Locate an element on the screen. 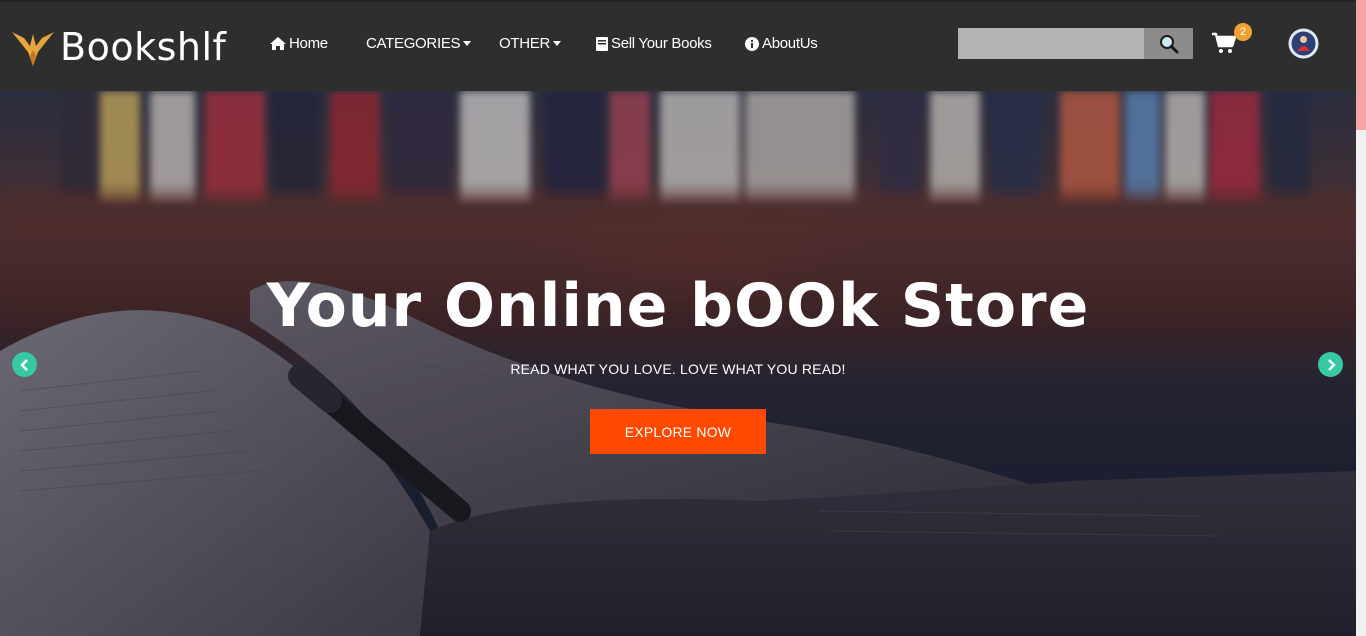 The image size is (1366, 636). search-button is located at coordinates (1168, 43).